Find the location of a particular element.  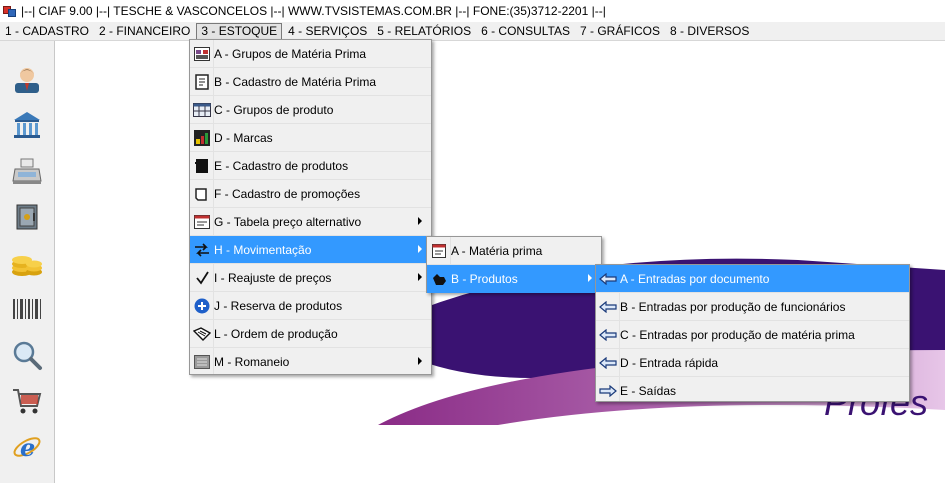

menu-item-produtos: B - Produtos is located at coordinates (514, 279).